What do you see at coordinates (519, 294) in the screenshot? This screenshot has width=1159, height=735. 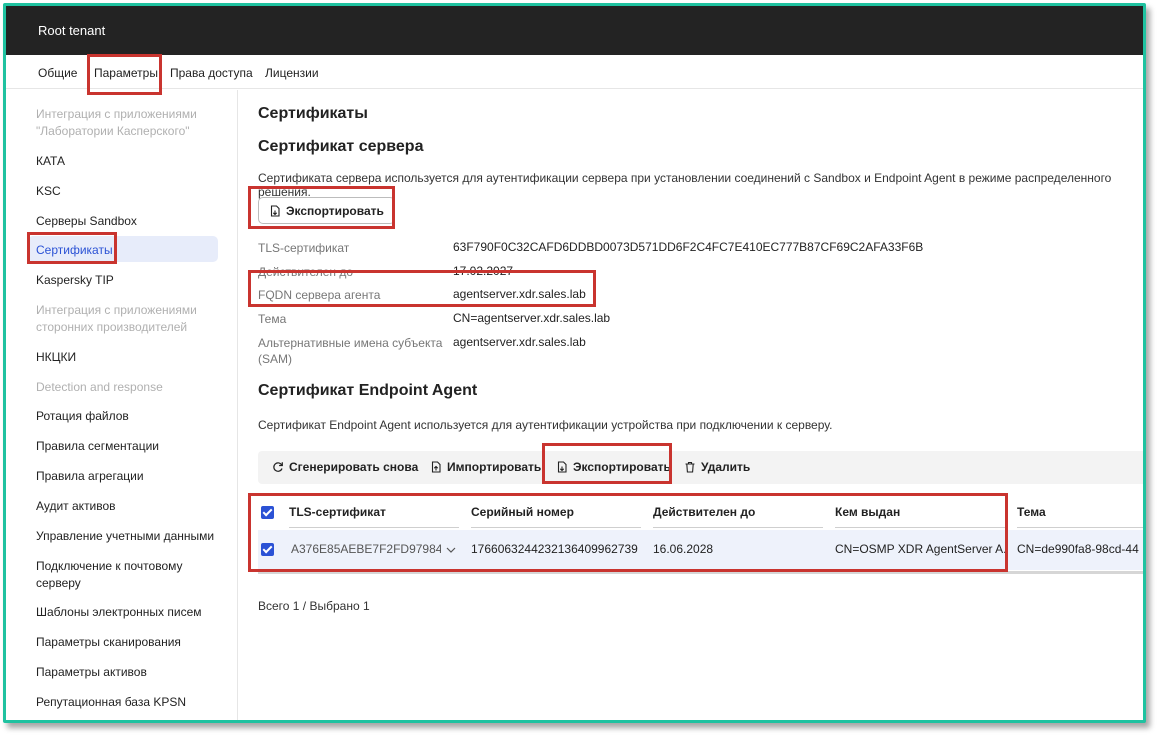 I see `field-value-fqdn: agentserver.xdr.sales.lab` at bounding box center [519, 294].